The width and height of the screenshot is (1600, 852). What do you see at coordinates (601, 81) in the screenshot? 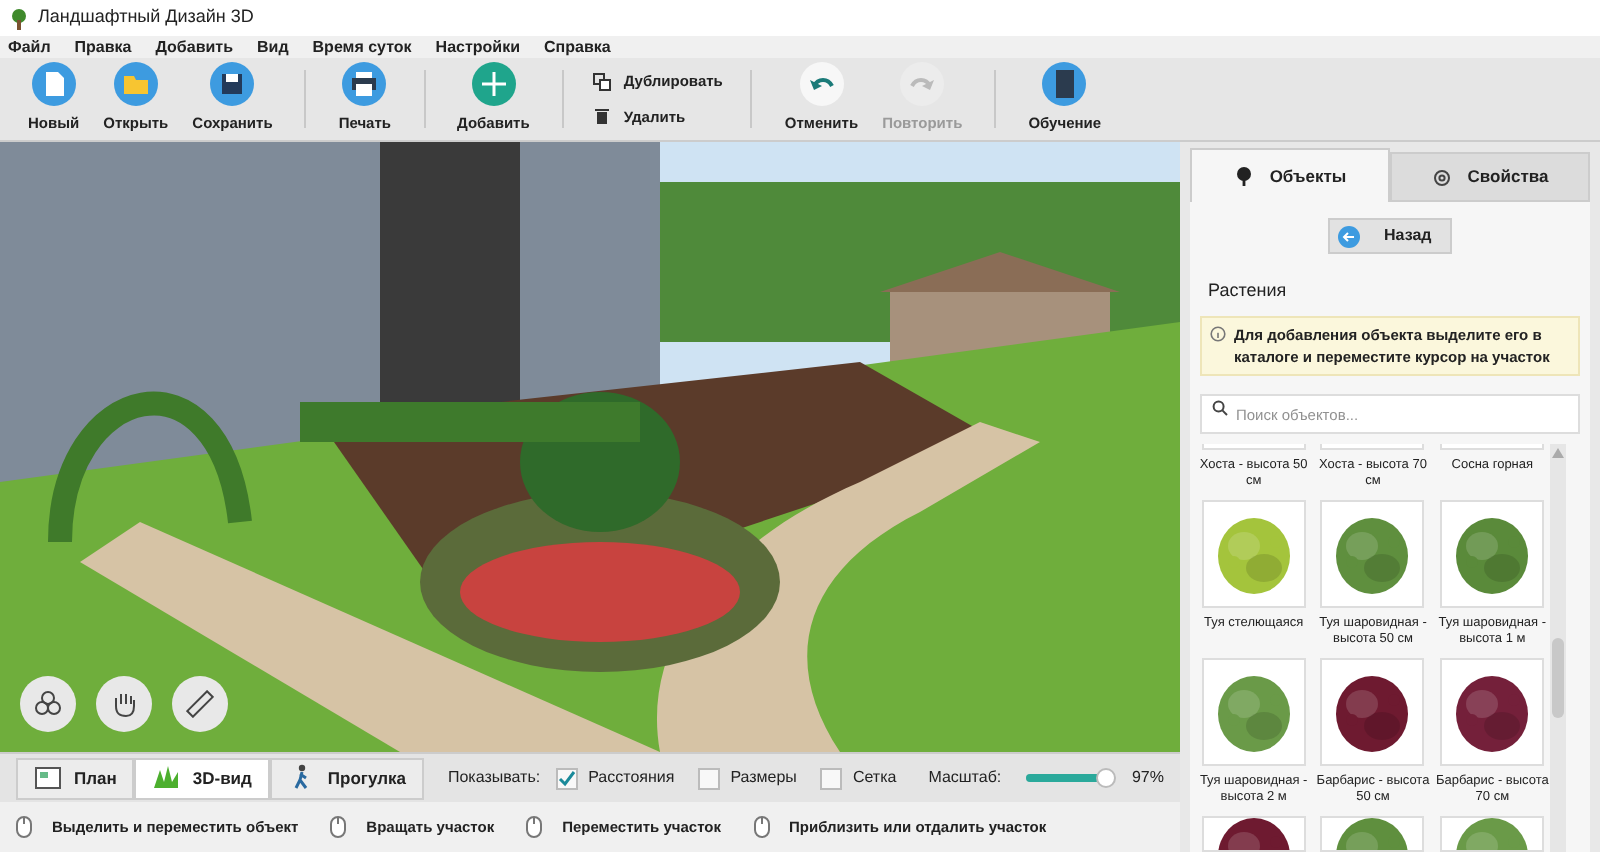
I see `copy-icon` at bounding box center [601, 81].